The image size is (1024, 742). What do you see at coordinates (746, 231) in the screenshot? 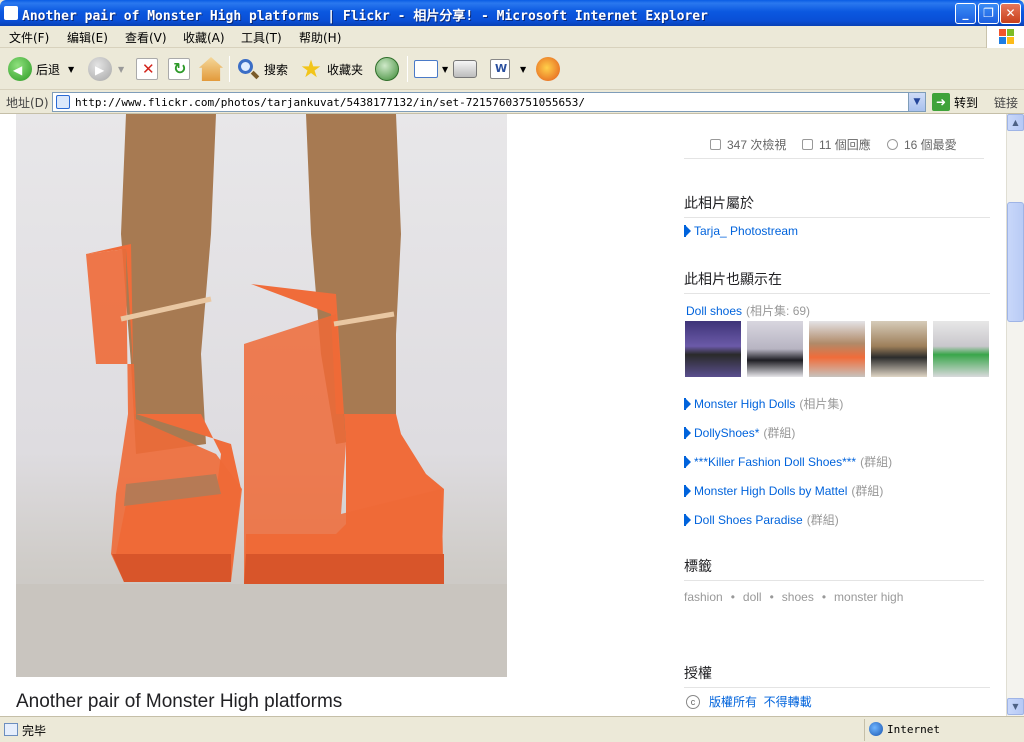
I see `photostream-link-text: Tarja_ Photostream` at bounding box center [746, 231].